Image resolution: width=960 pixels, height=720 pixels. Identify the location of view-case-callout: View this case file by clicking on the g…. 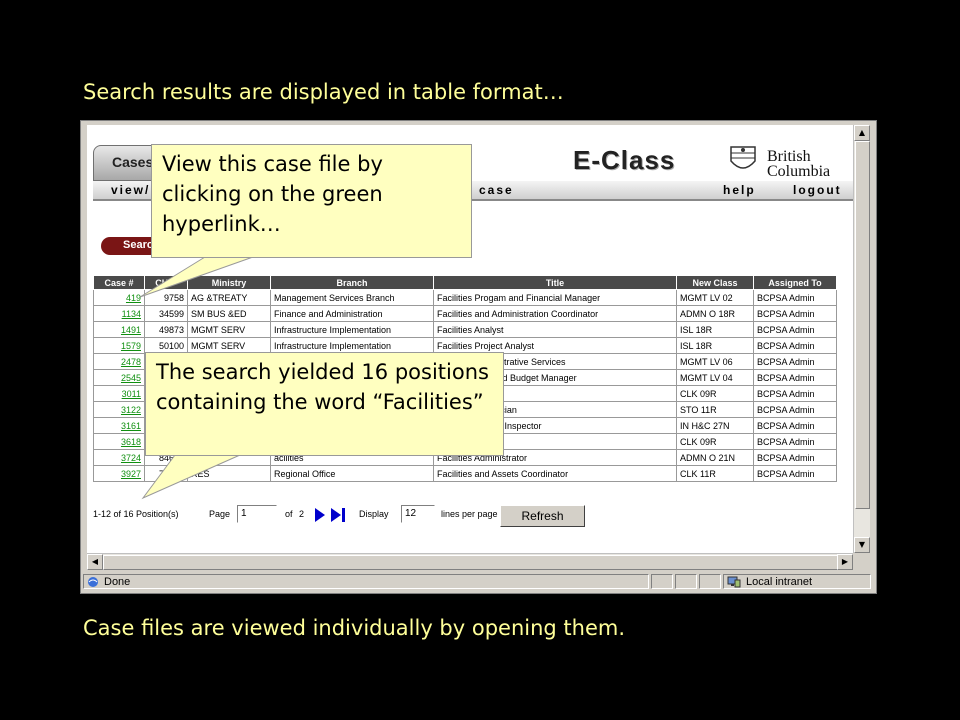
(311, 201).